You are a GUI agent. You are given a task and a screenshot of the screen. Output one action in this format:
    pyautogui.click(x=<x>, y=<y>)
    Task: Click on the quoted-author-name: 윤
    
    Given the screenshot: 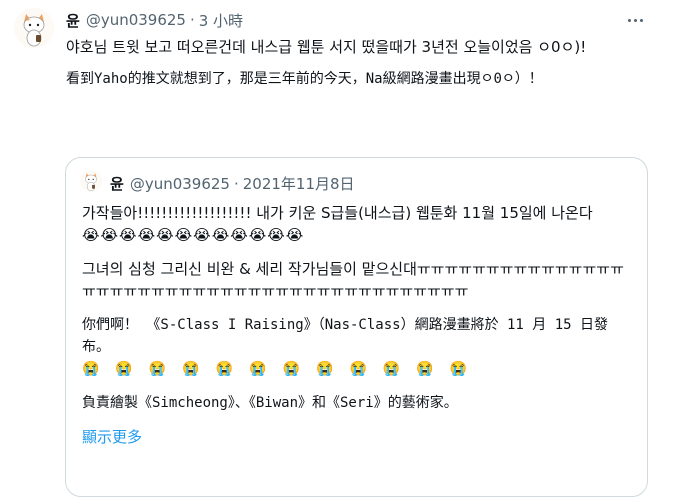 What is the action you would take?
    pyautogui.click(x=117, y=184)
    